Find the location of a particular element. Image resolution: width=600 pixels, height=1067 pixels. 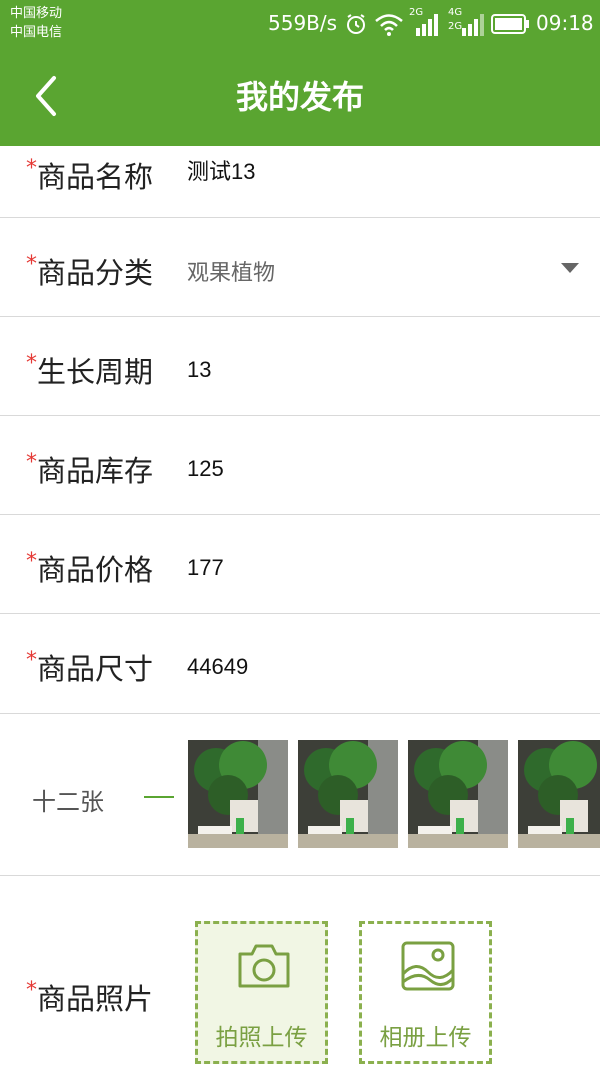

app-bar: 我的发布 is located at coordinates (300, 97).